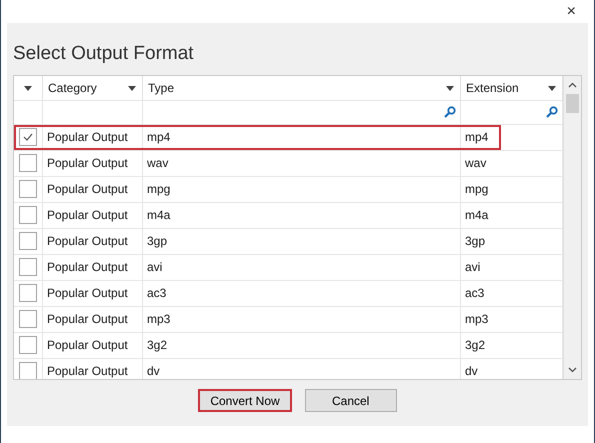 This screenshot has width=595, height=443. I want to click on close-button: ×, so click(571, 11).